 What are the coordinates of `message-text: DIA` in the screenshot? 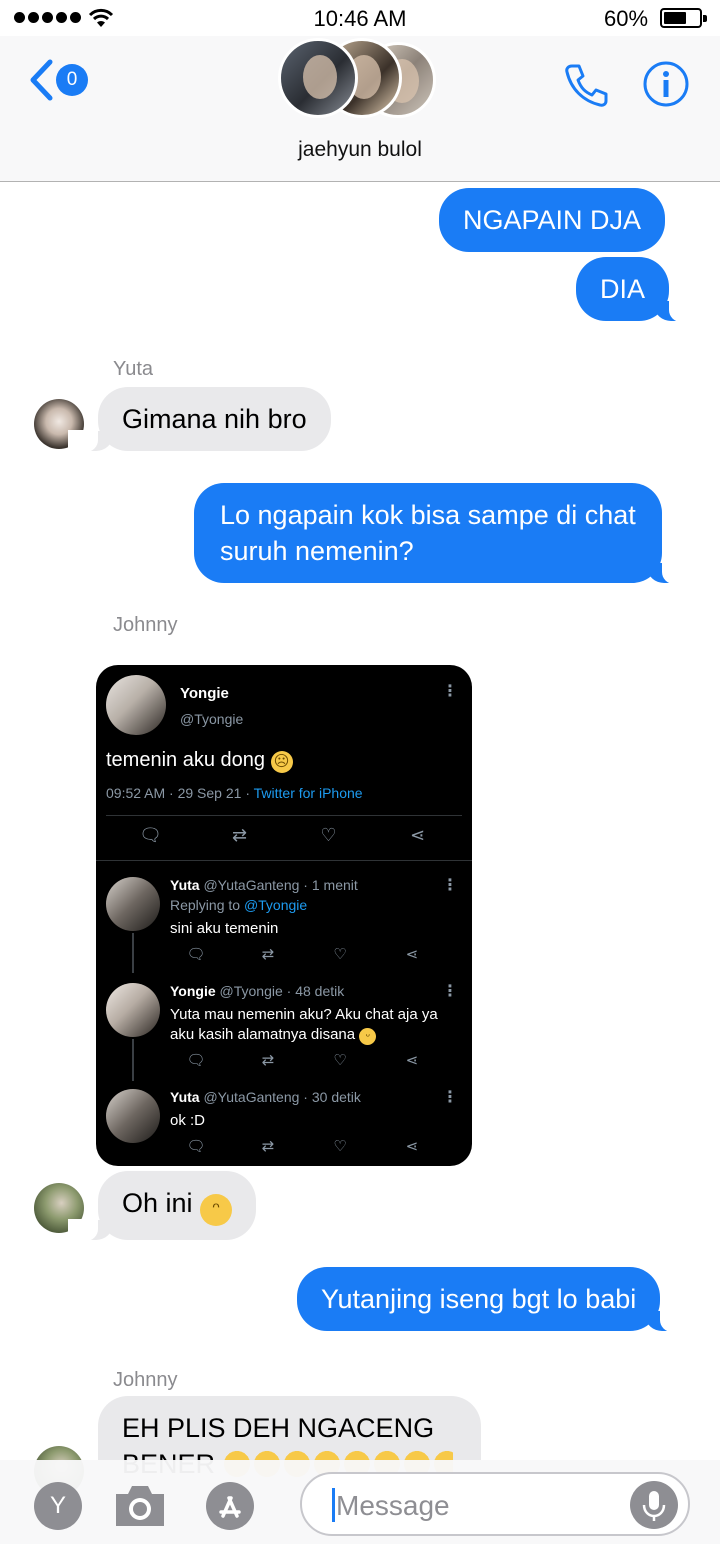 It's located at (623, 289).